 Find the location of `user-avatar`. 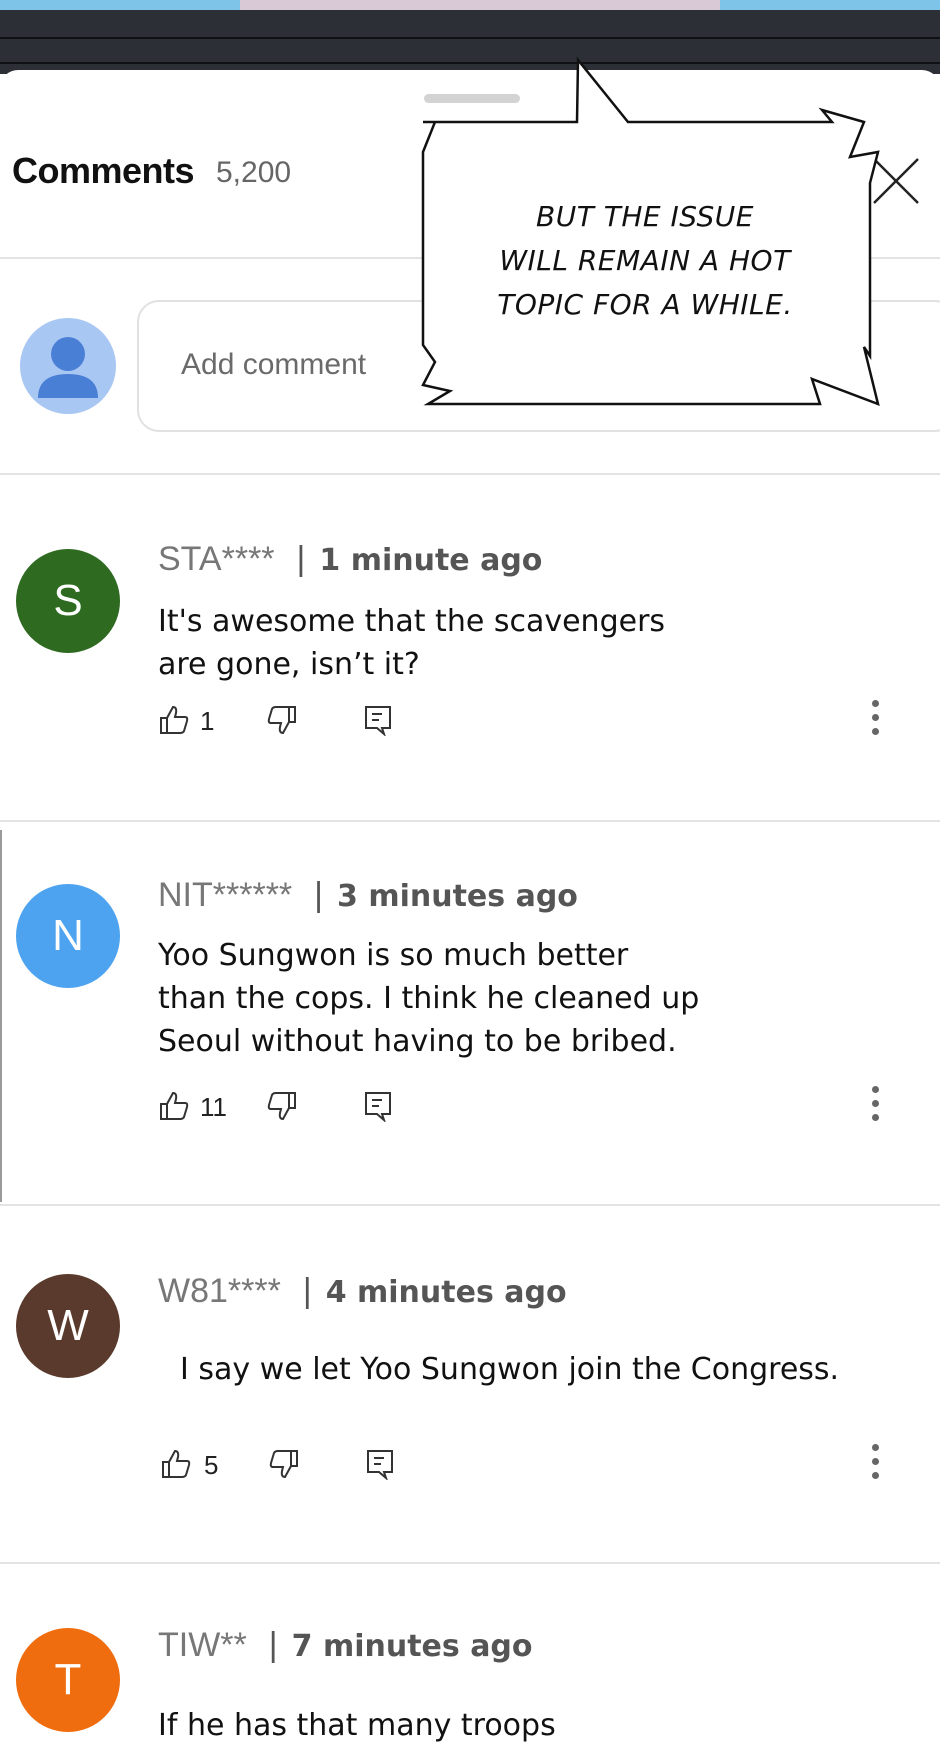

user-avatar is located at coordinates (68, 366).